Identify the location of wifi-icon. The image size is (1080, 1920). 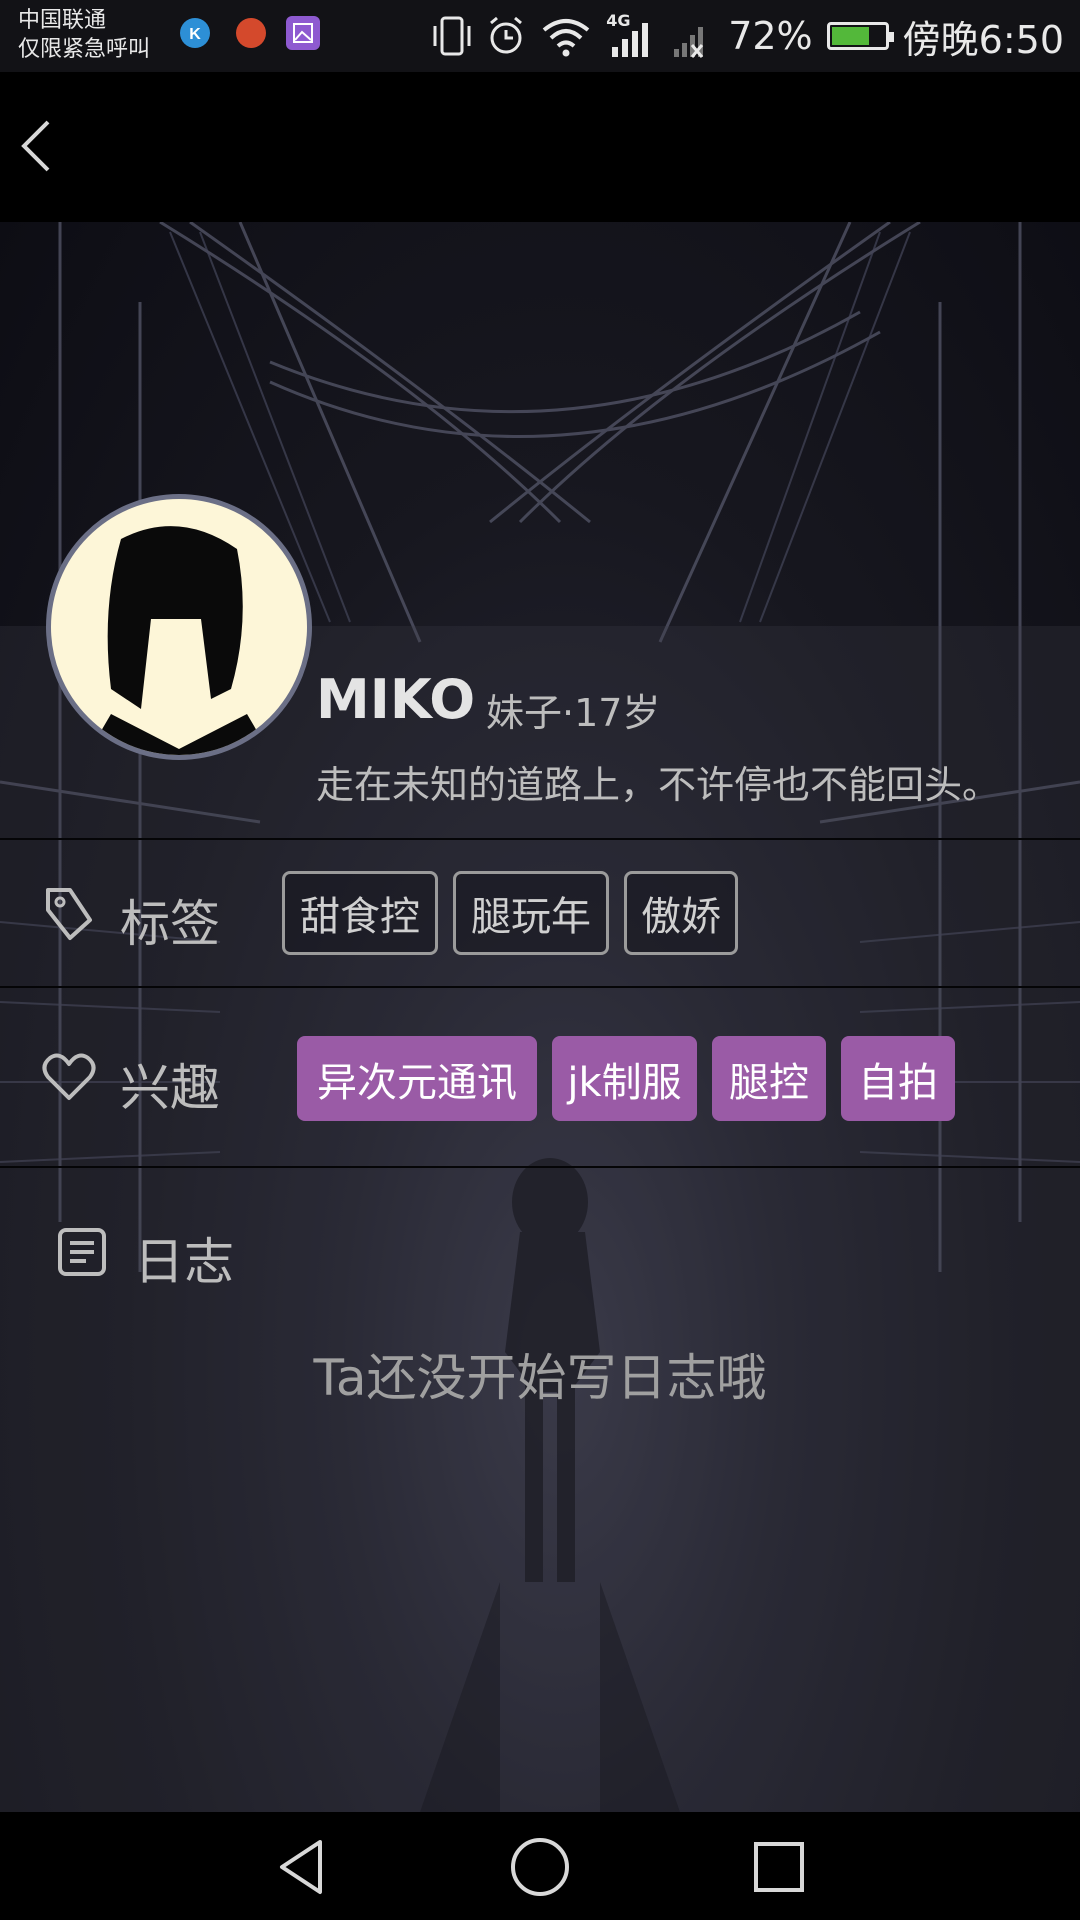
(566, 38).